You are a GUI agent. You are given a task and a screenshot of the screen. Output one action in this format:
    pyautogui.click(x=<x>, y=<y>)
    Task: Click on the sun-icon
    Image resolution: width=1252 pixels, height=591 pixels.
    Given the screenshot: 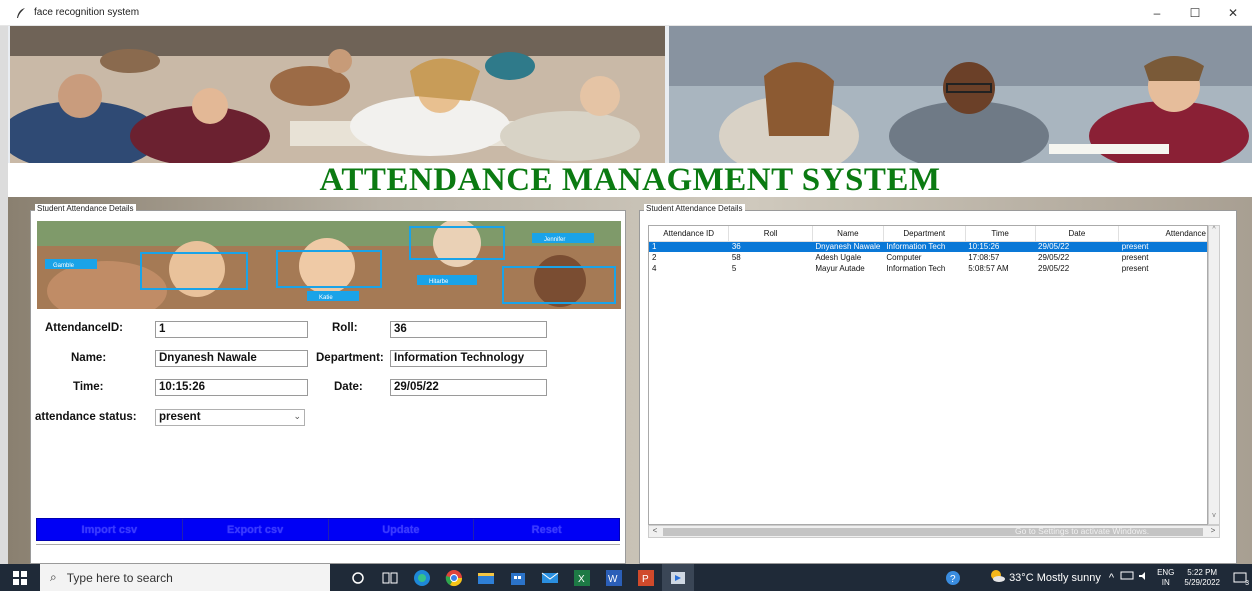 What is the action you would take?
    pyautogui.click(x=997, y=577)
    